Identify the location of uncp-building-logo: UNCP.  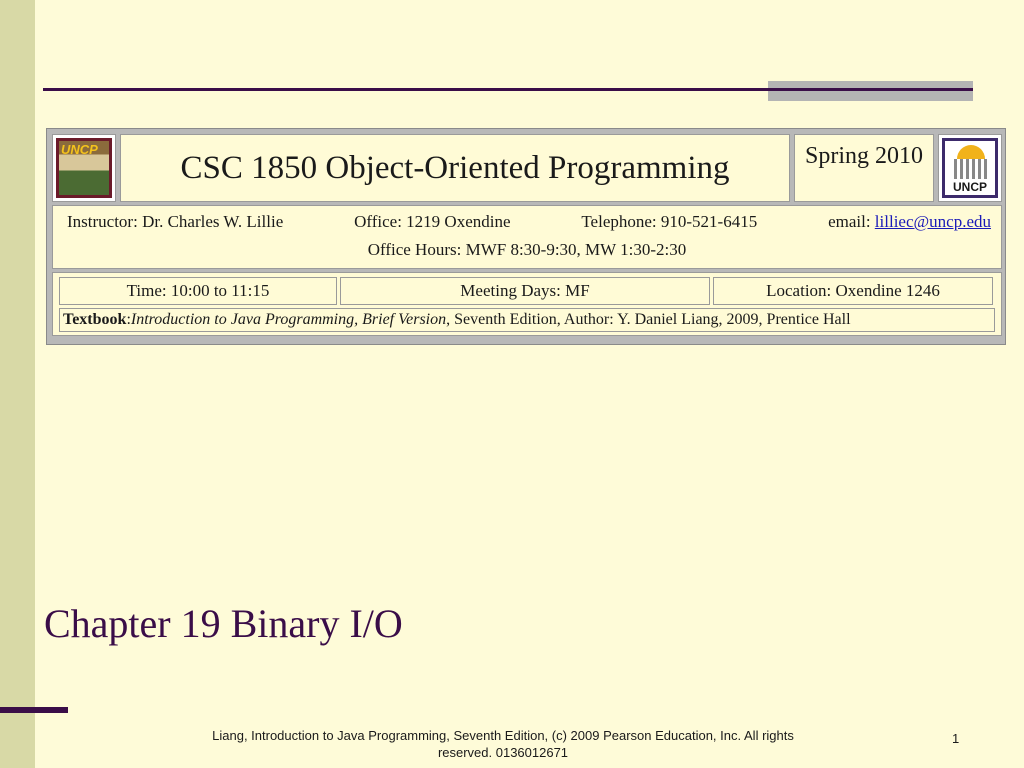
(84, 168).